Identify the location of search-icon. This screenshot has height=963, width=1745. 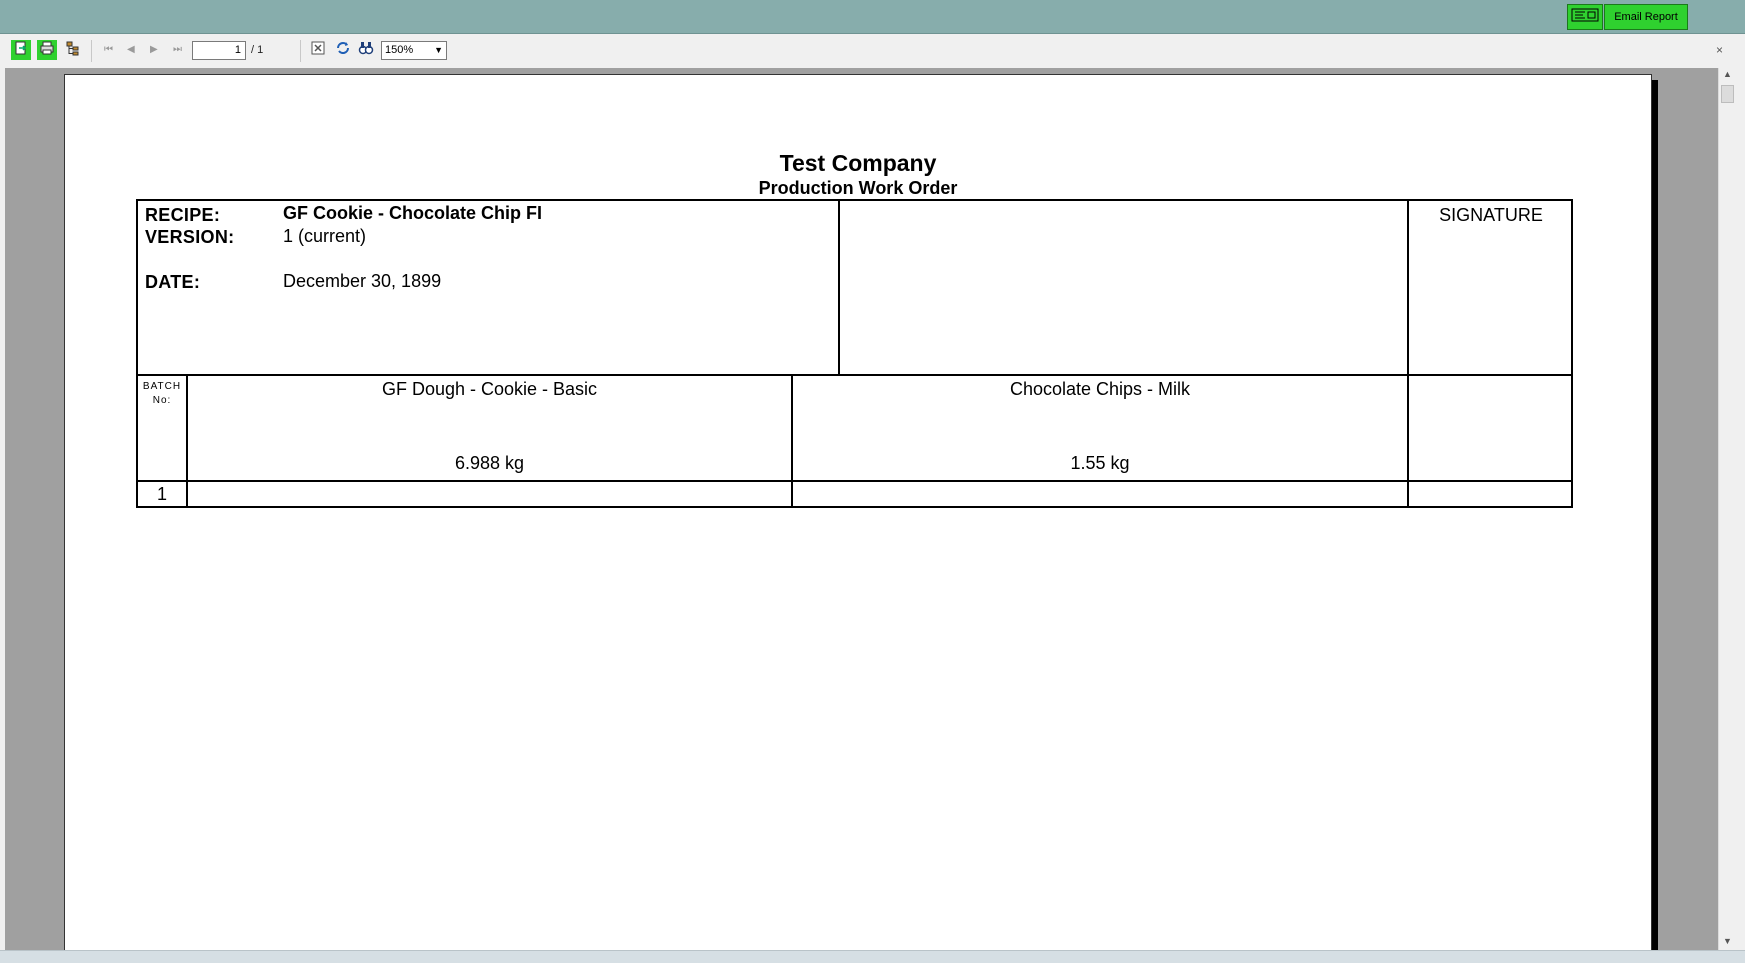
(366, 50).